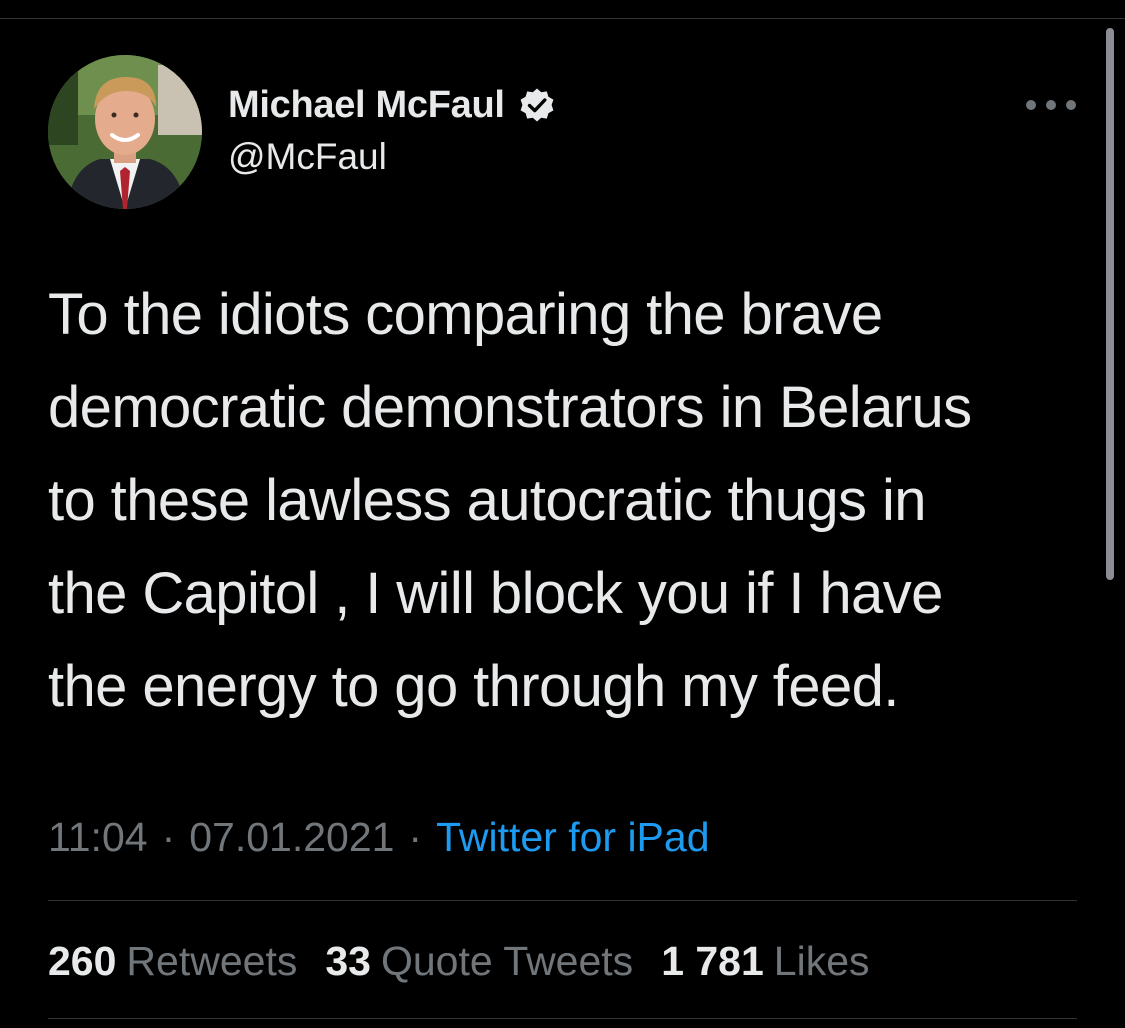  I want to click on tweet-stats: 260 Retweets 33 Quote Tweets 1 781 Likes, so click(473, 961).